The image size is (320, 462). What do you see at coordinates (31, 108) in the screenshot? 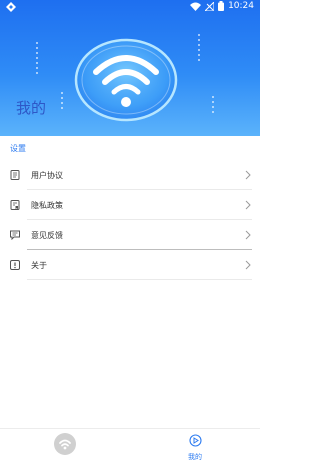
I see `page-title: 我的` at bounding box center [31, 108].